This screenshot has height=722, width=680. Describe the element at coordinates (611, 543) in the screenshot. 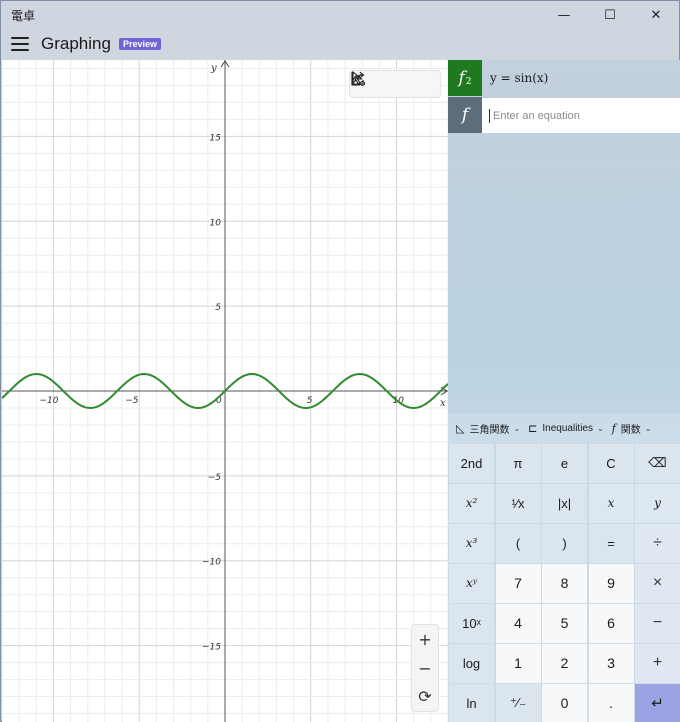

I see `equals-key: =` at that location.